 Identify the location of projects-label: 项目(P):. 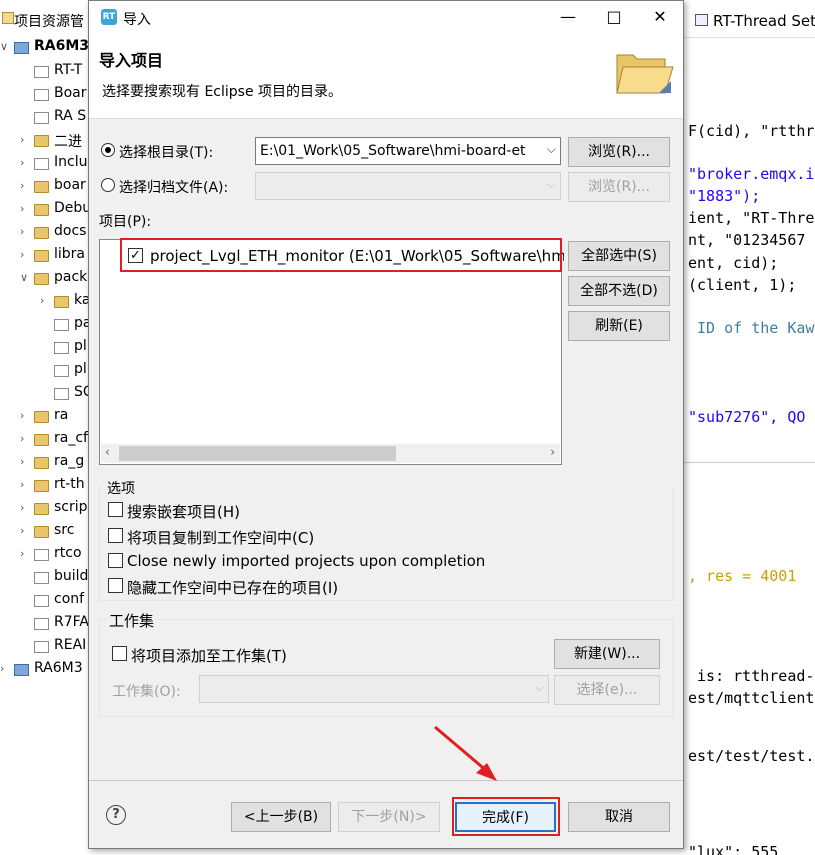
(125, 222).